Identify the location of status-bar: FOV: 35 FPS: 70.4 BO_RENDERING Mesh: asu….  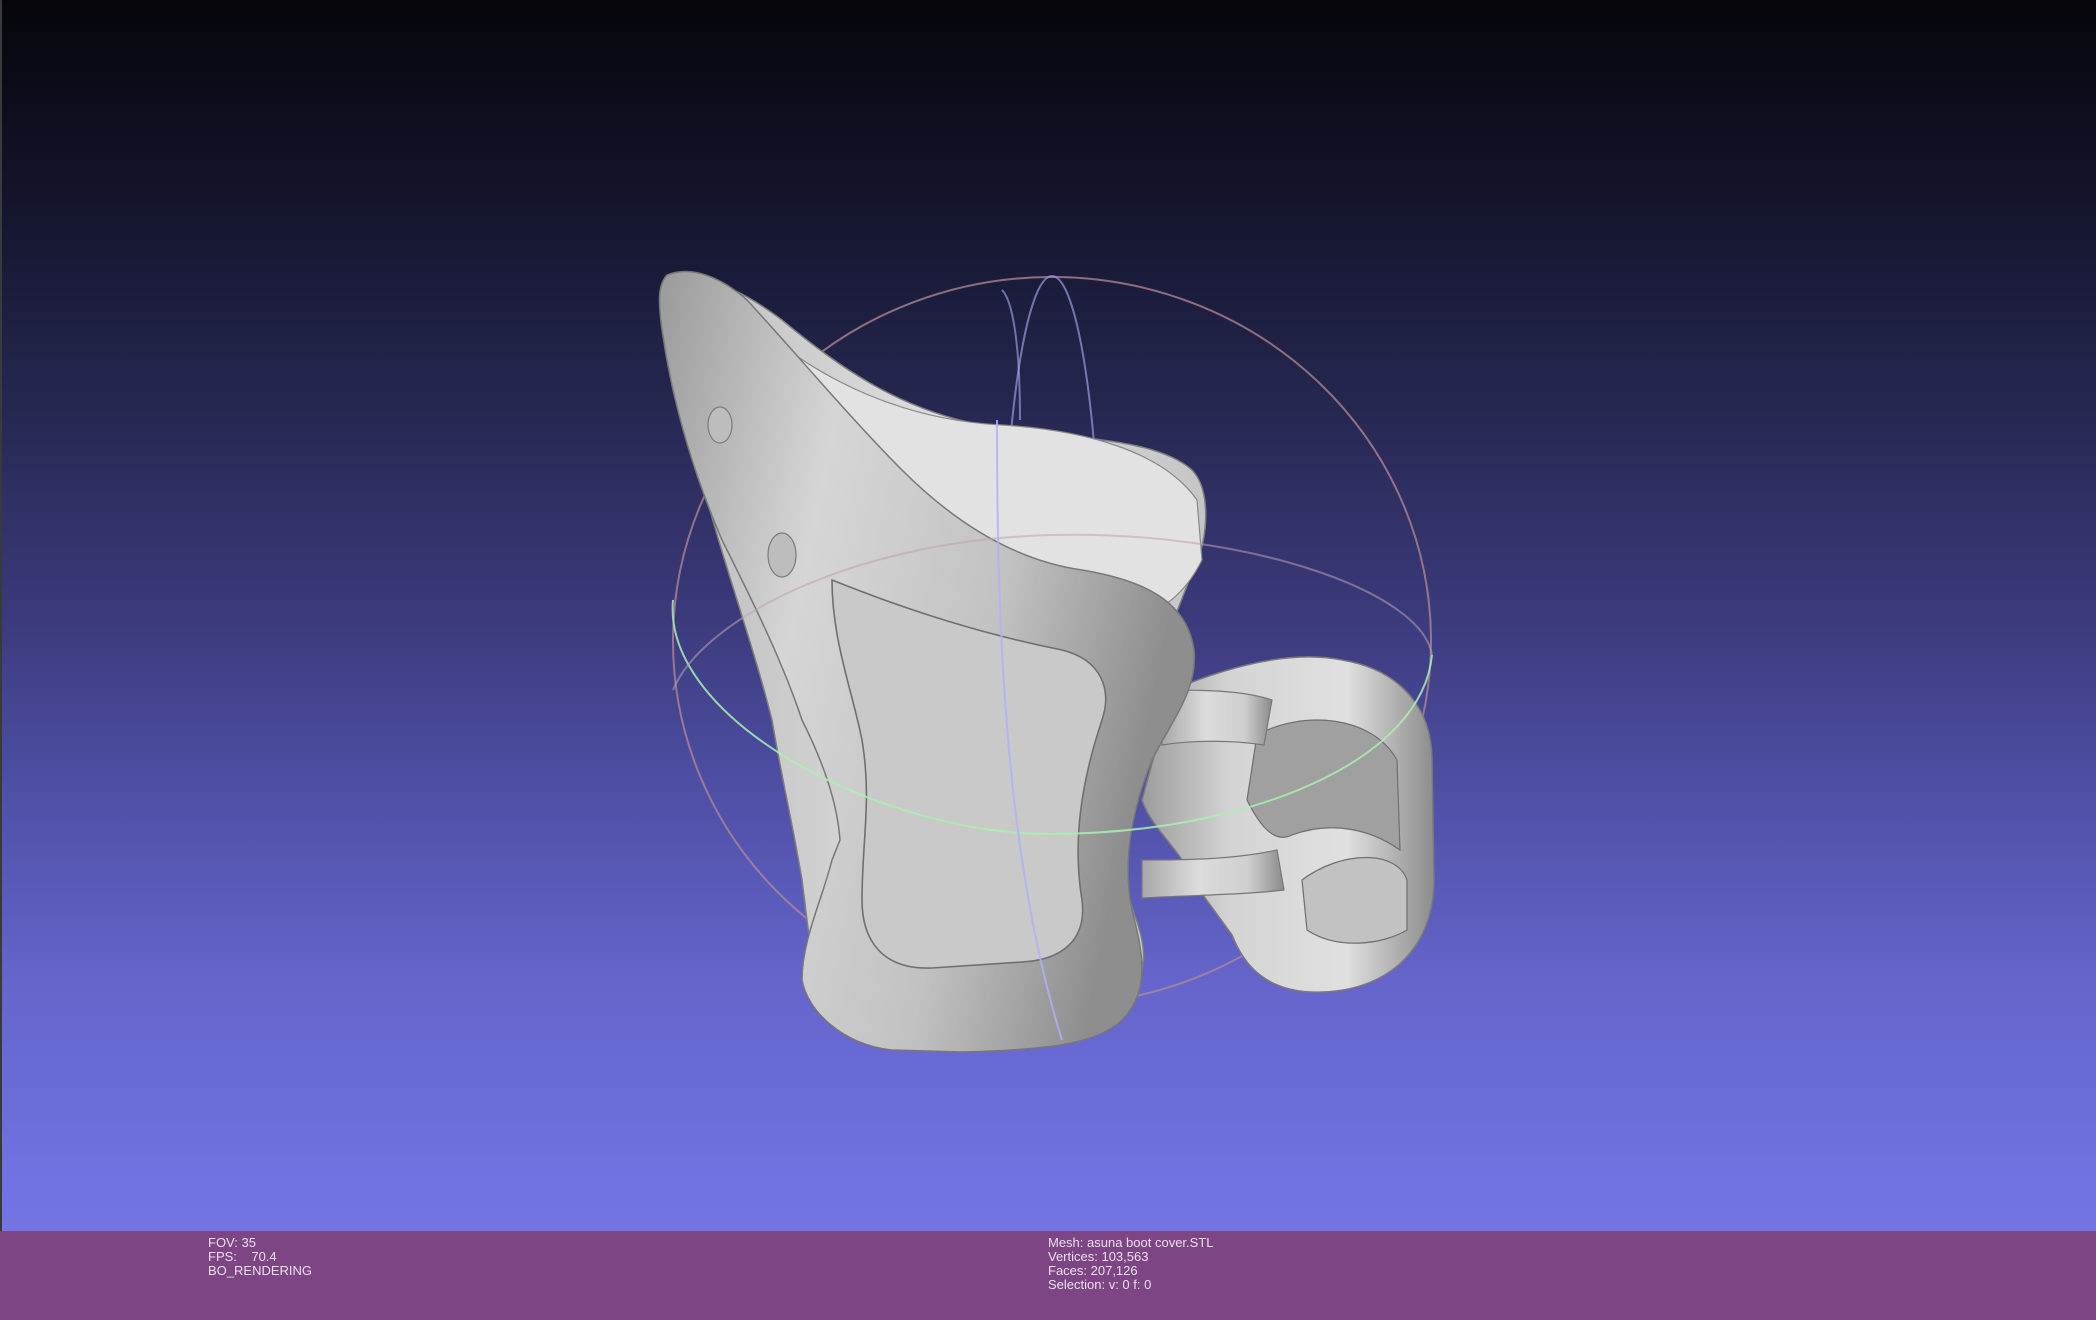
(1048, 1275).